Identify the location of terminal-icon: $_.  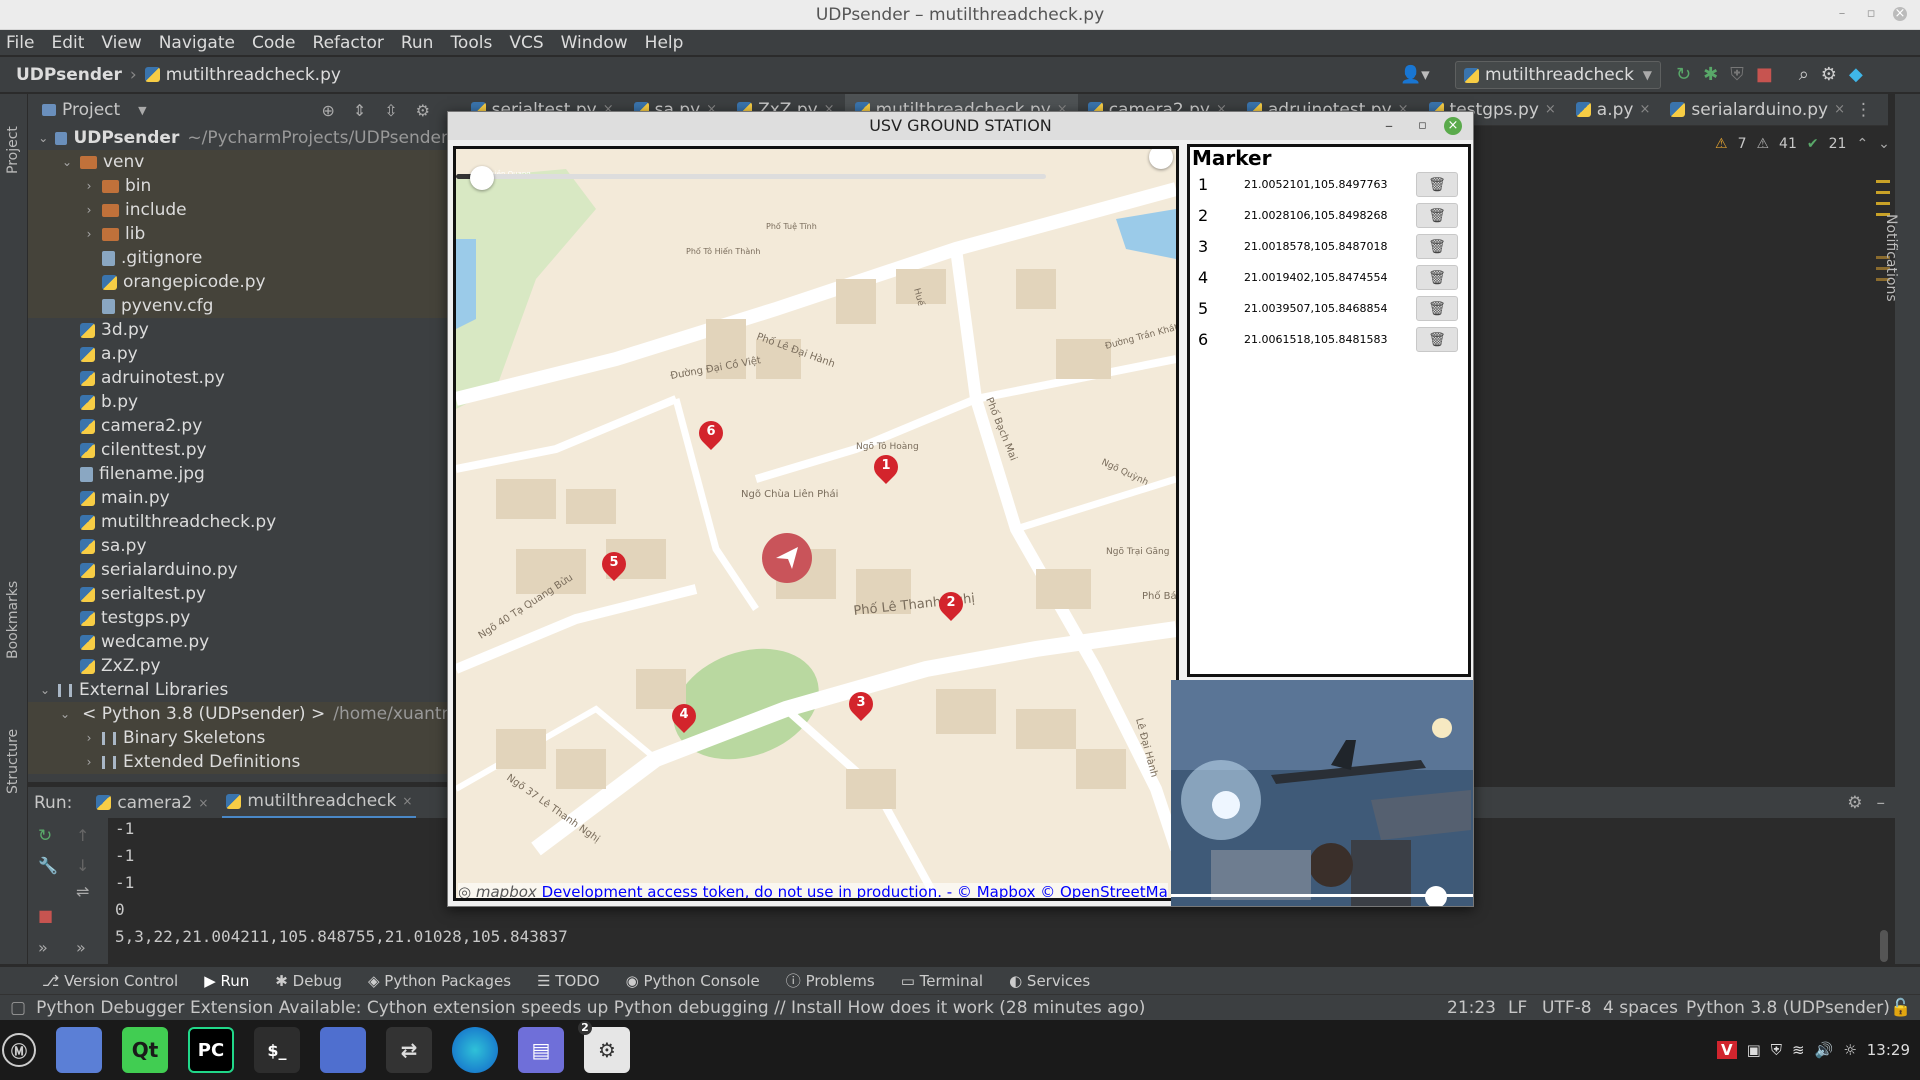
(277, 1050).